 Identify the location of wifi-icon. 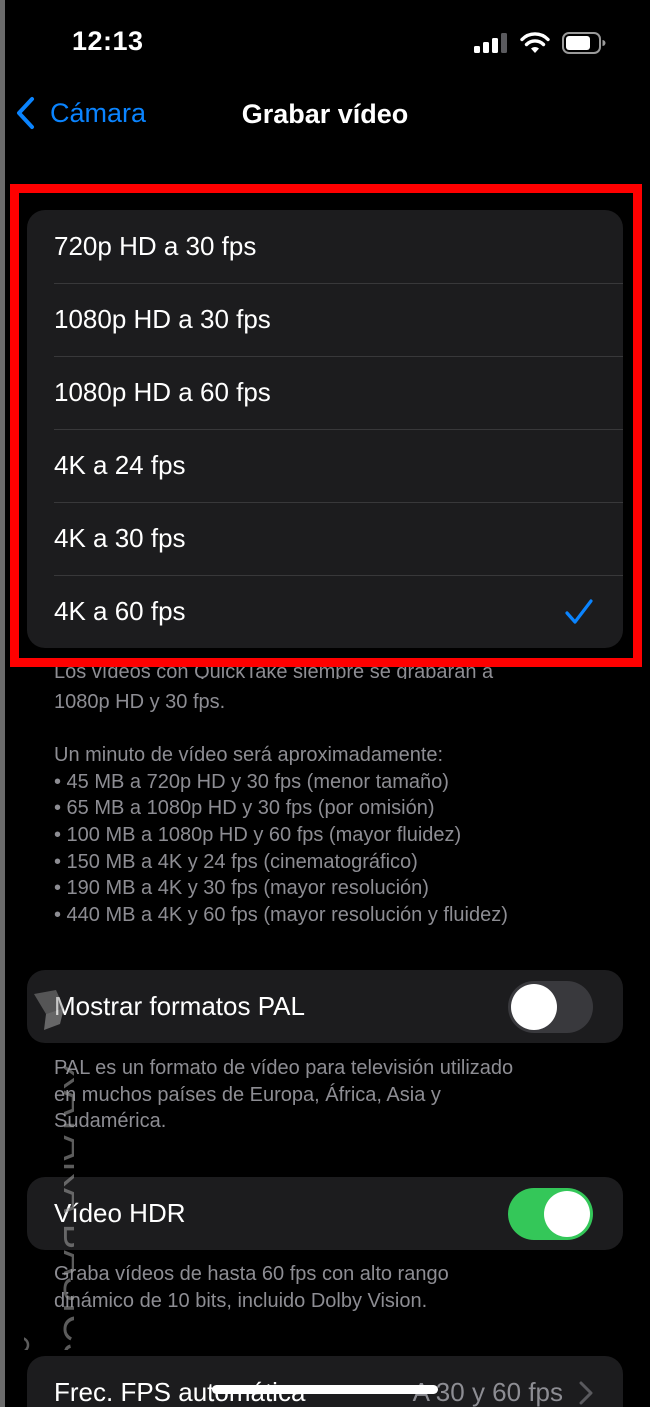
(535, 42).